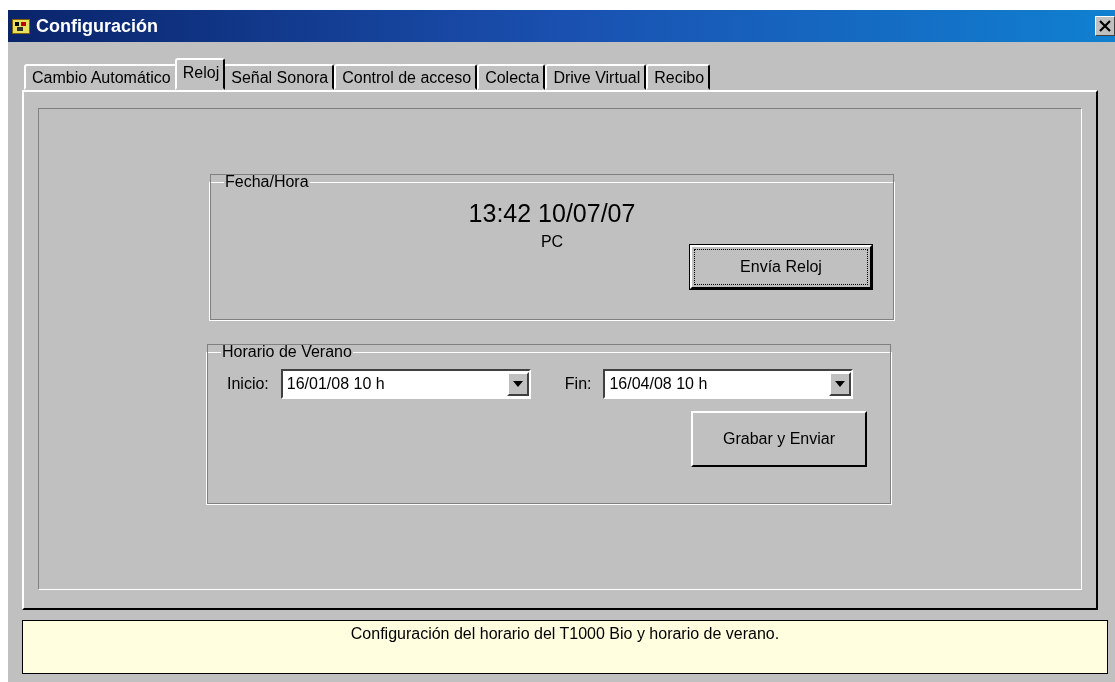 This screenshot has height=682, width=1115. I want to click on tab: Drive Virtual, so click(596, 77).